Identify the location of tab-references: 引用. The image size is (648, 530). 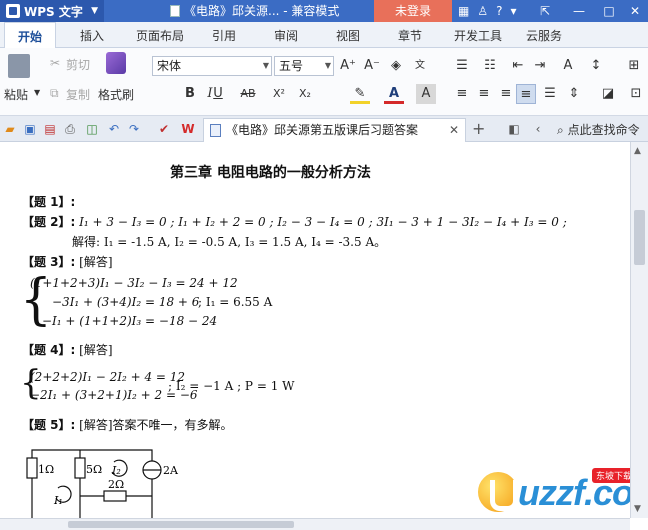
(224, 35).